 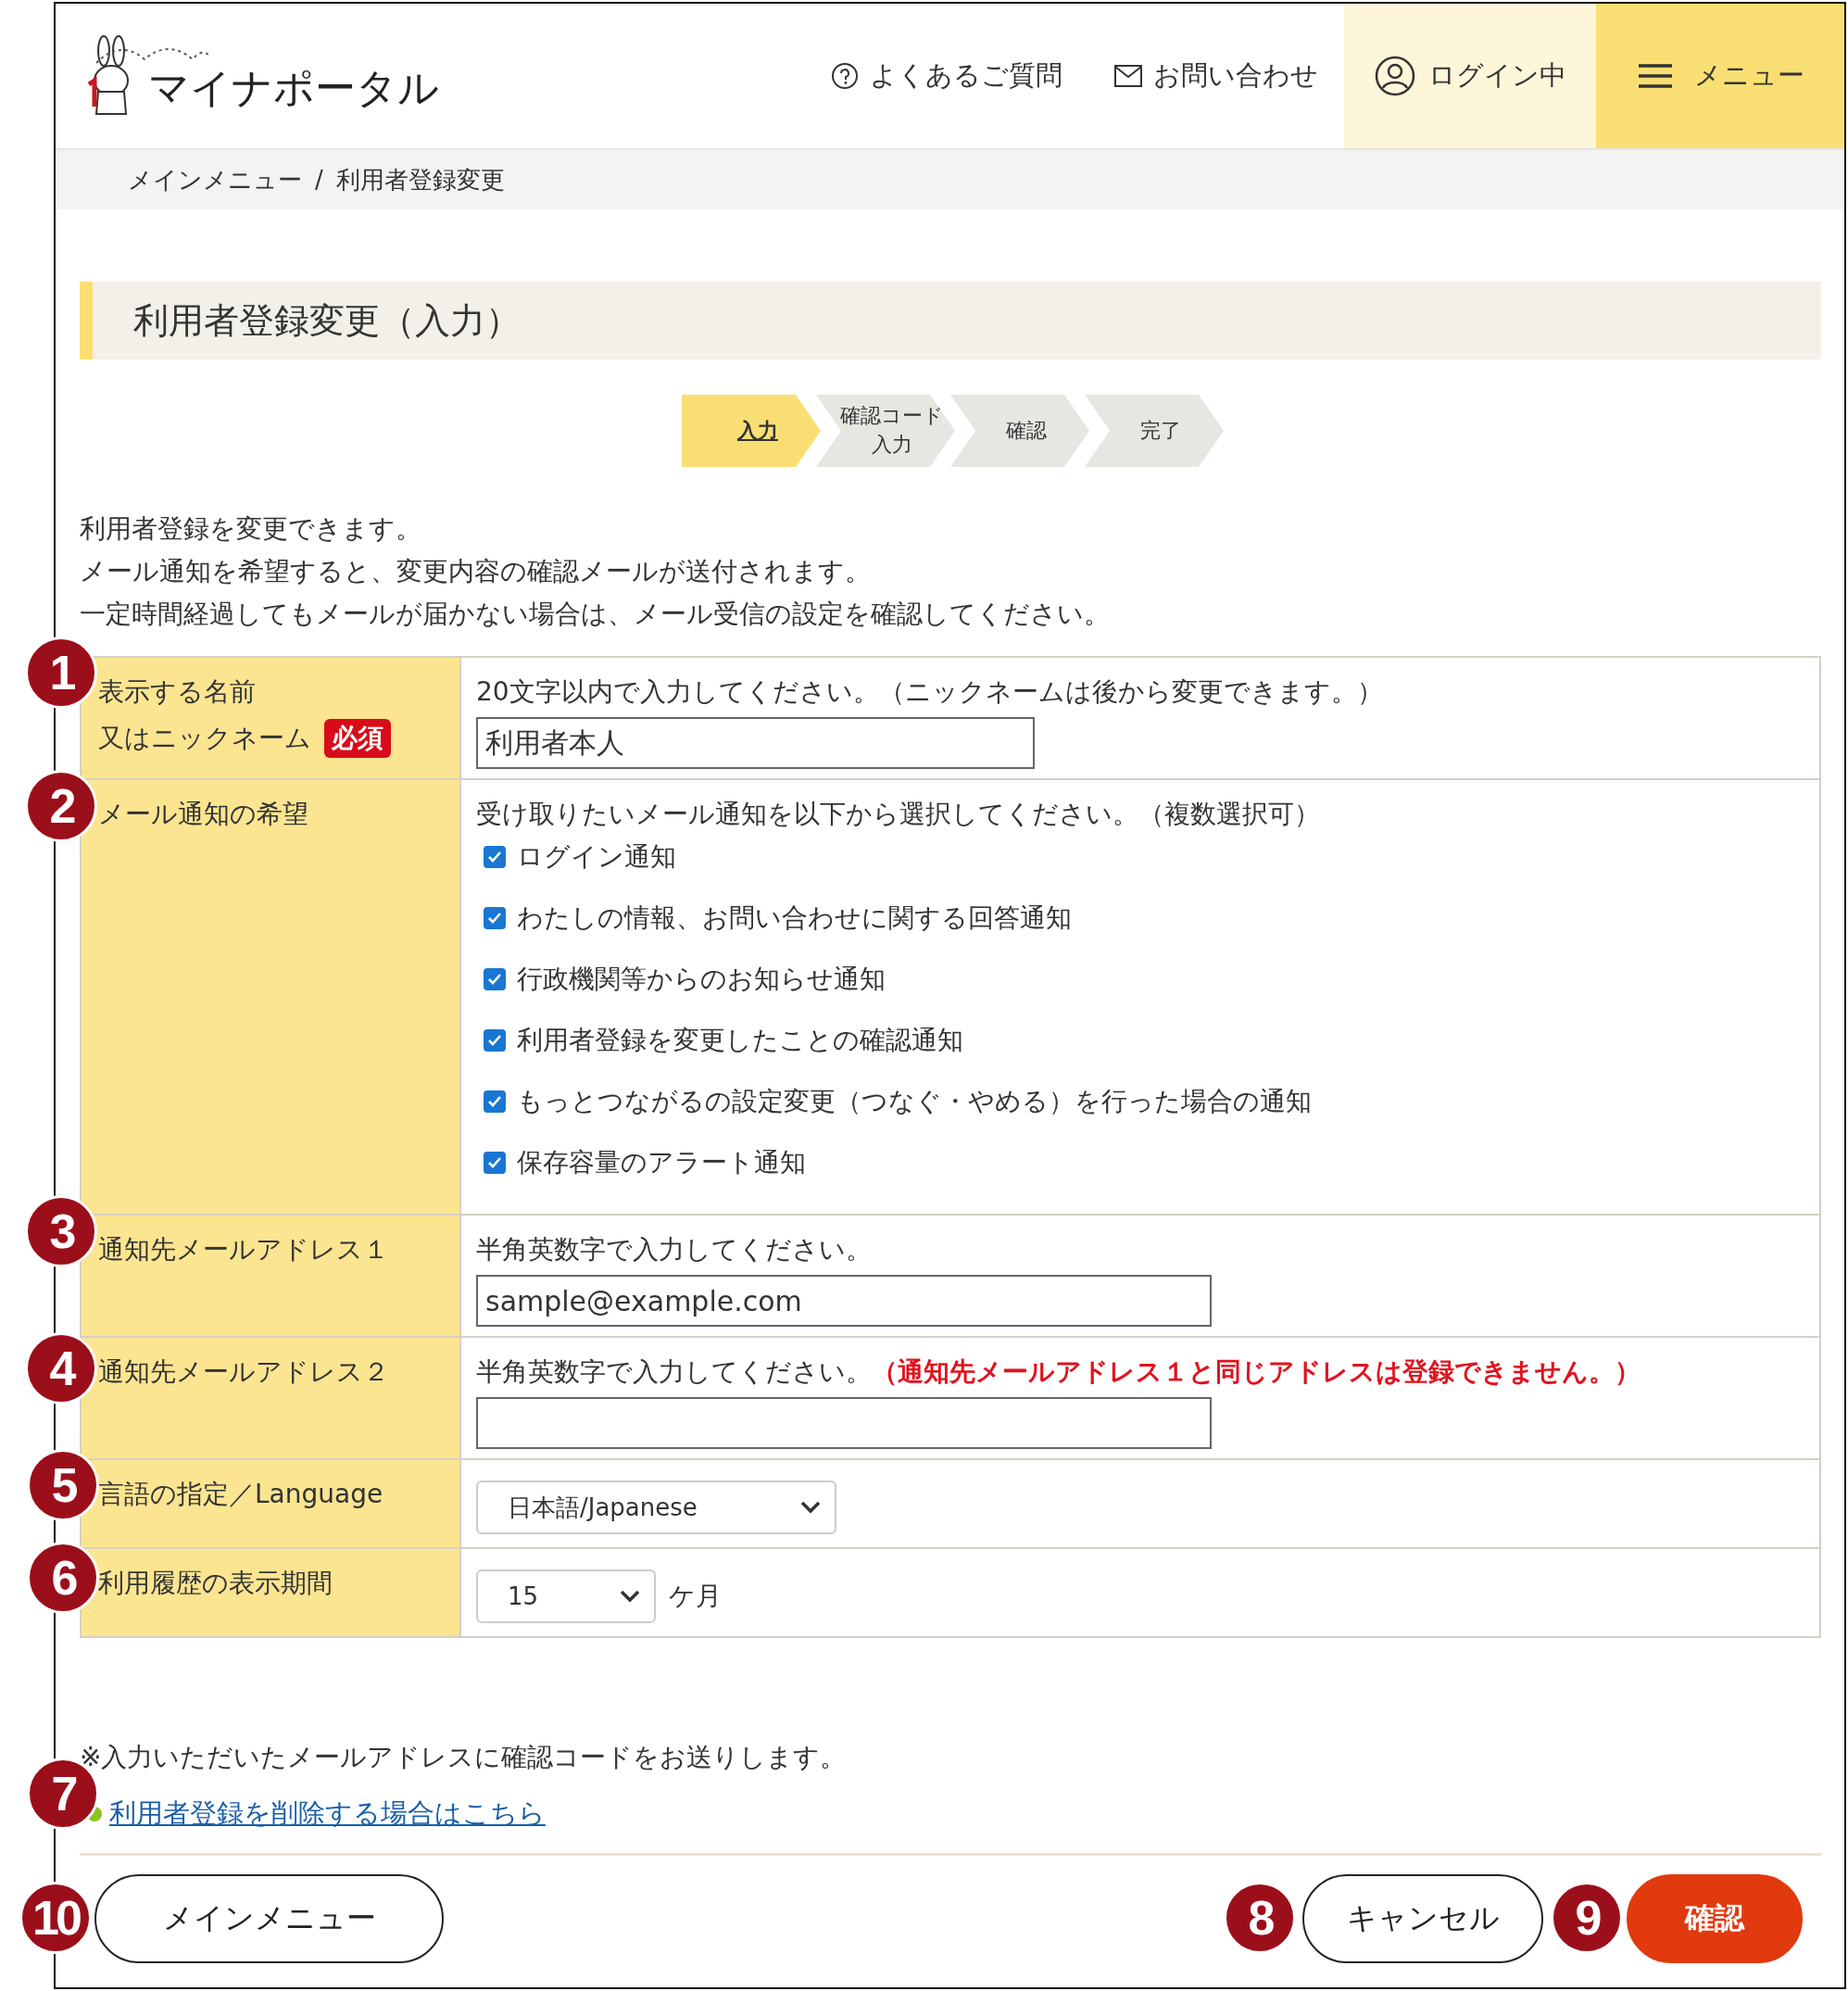 I want to click on mail-icon, so click(x=1128, y=76).